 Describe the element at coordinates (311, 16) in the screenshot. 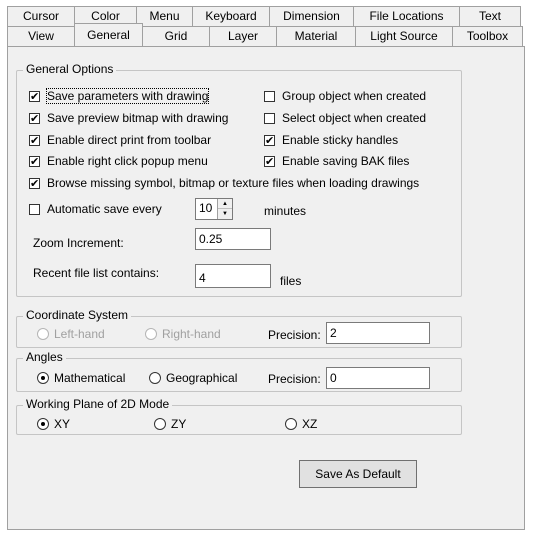

I see `tab-dimension: Dimension` at that location.